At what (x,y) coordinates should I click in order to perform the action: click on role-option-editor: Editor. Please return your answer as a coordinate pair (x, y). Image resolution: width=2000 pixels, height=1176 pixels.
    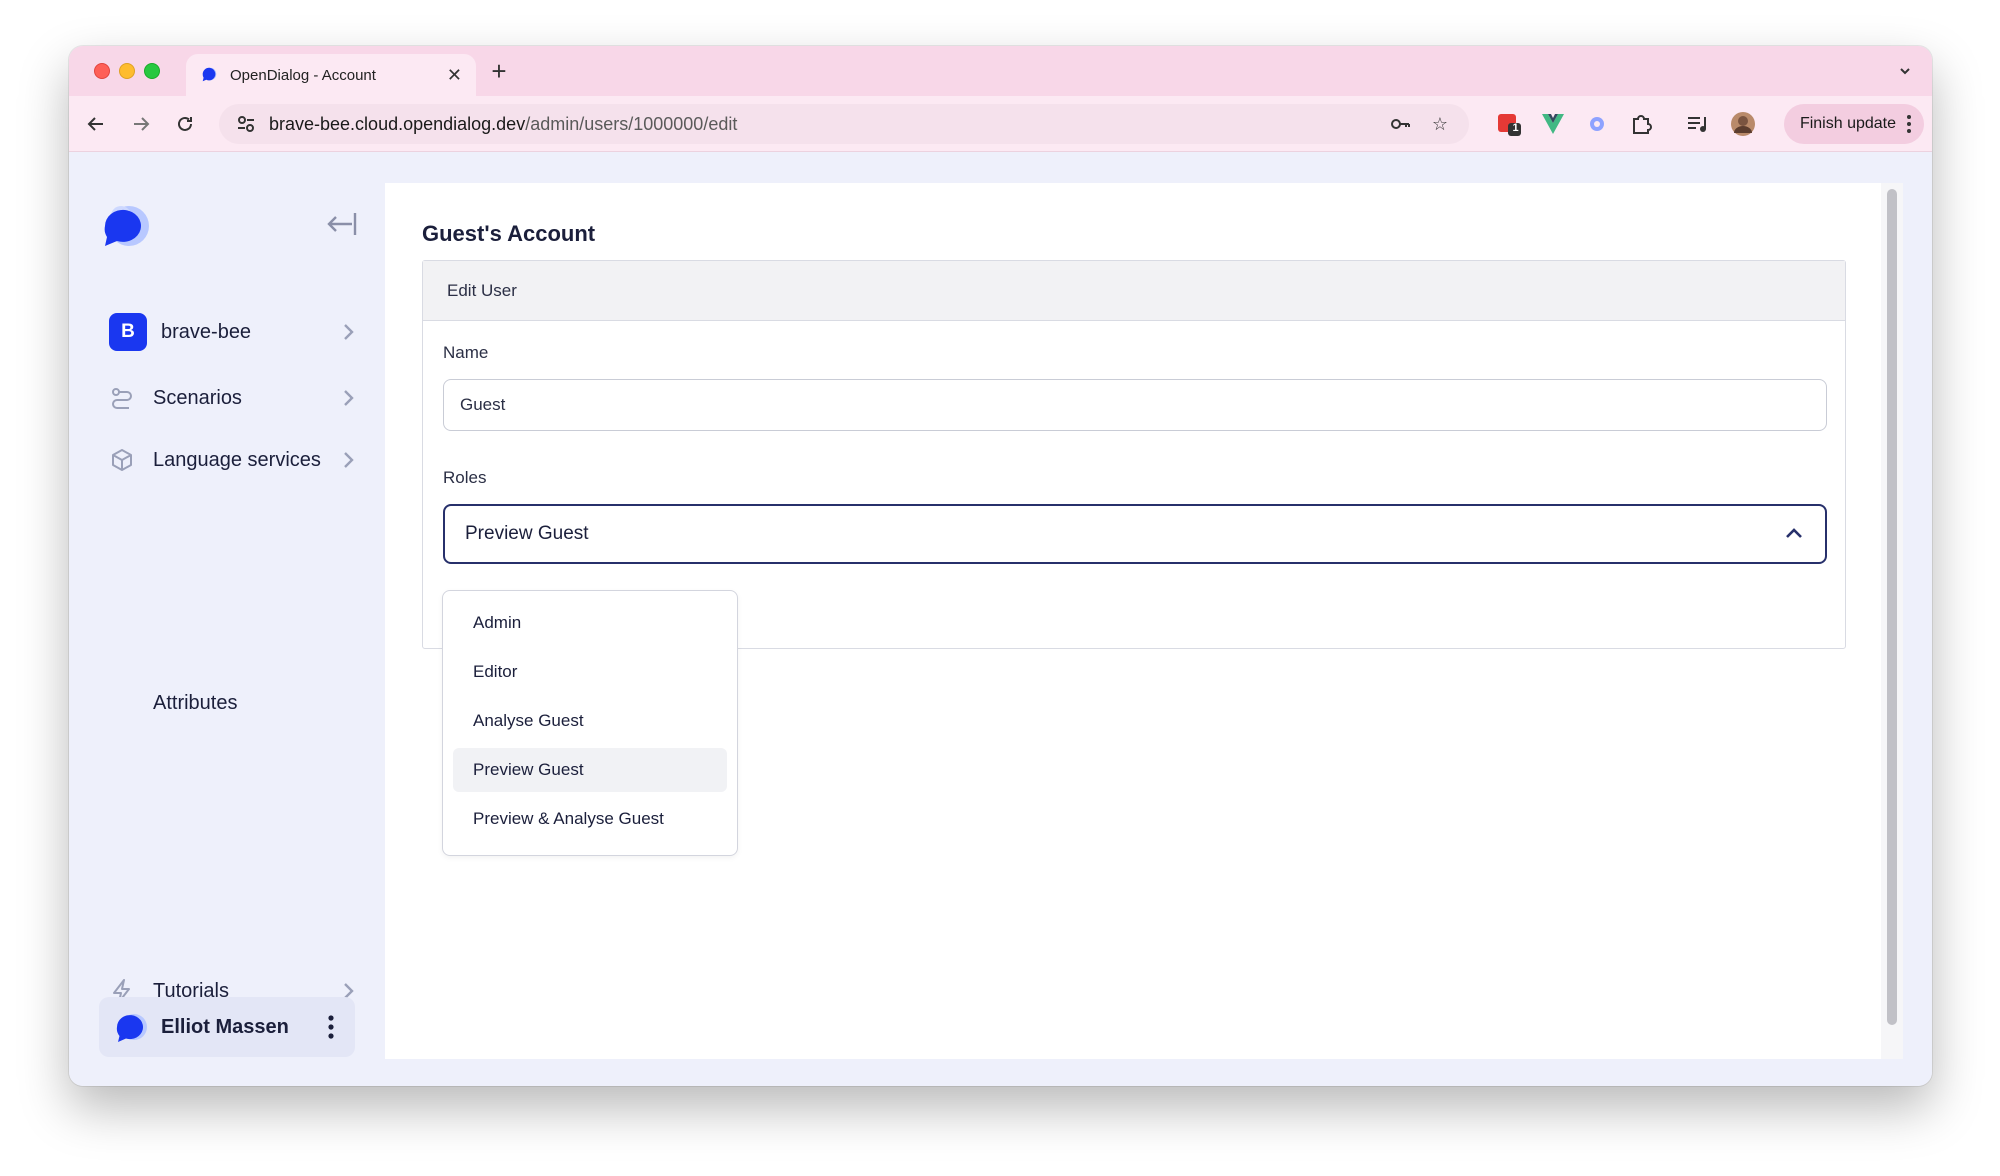
    Looking at the image, I should click on (590, 672).